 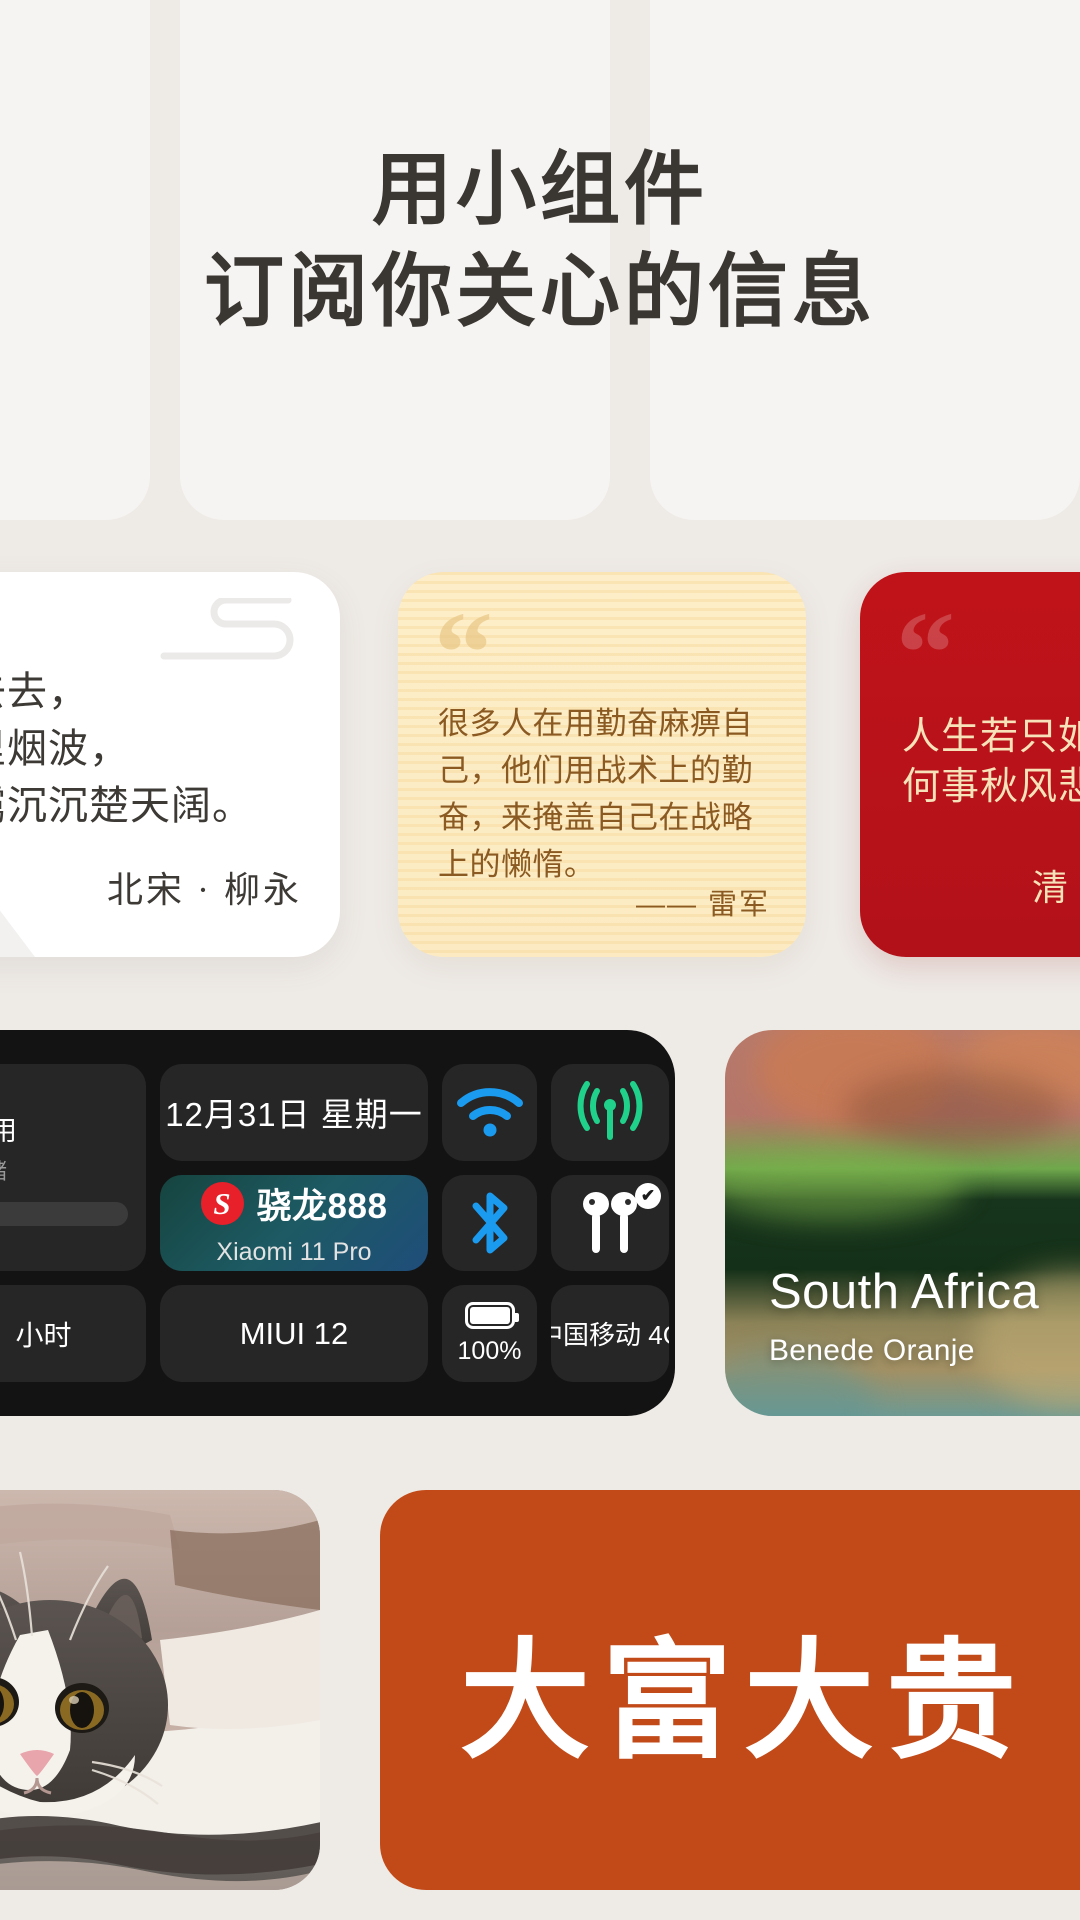 I want to click on date-tile: 12月31日 星期一, so click(x=294, y=1112).